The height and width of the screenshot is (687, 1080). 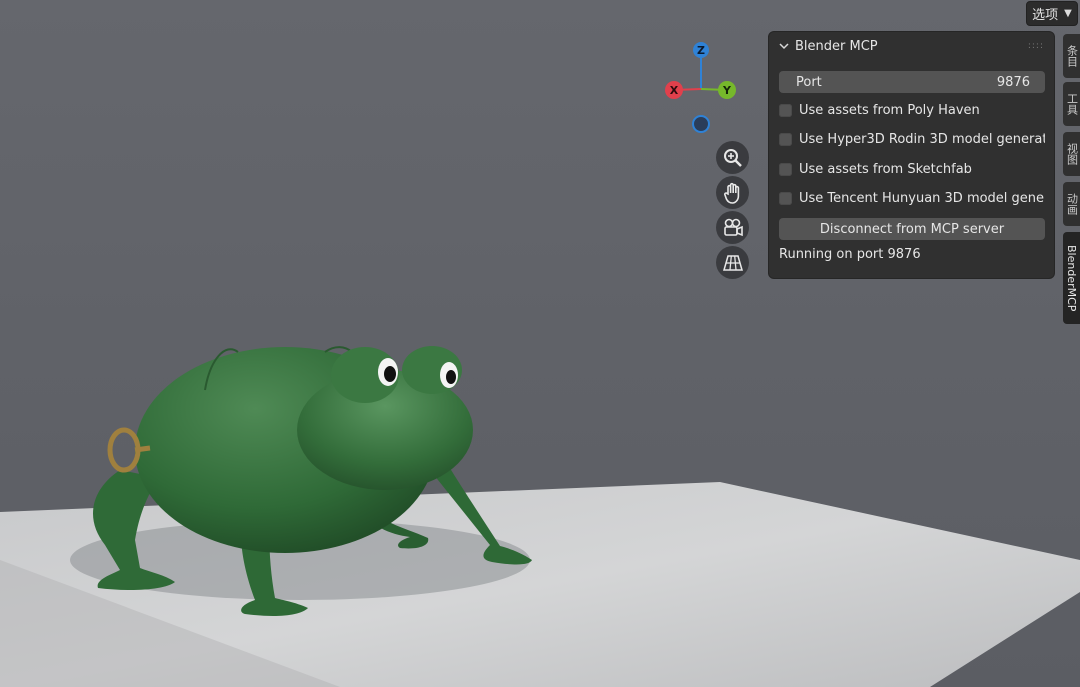 I want to click on zoom-button, so click(x=732, y=157).